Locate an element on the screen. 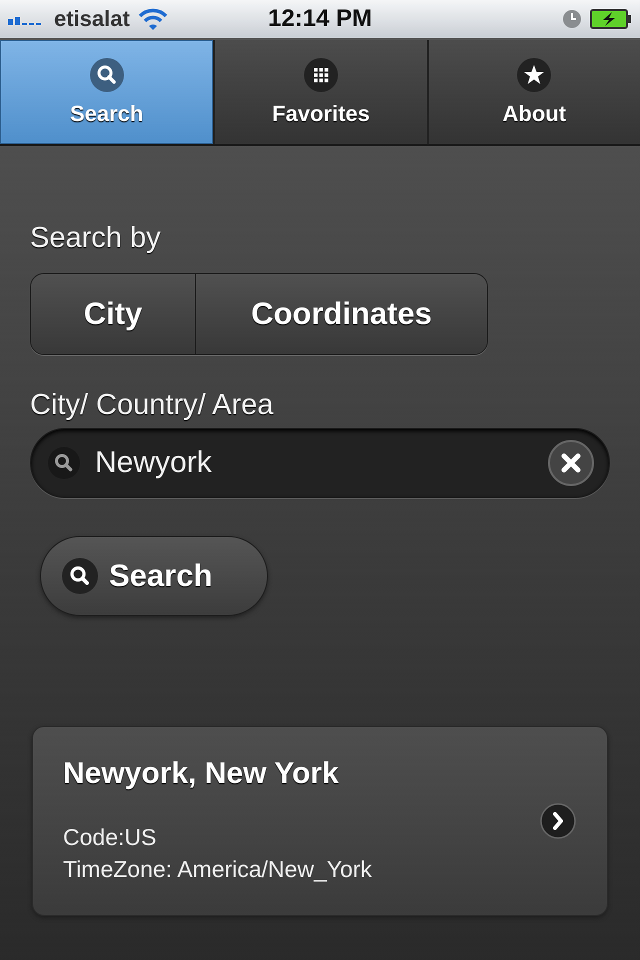  clock-icon is located at coordinates (572, 19).